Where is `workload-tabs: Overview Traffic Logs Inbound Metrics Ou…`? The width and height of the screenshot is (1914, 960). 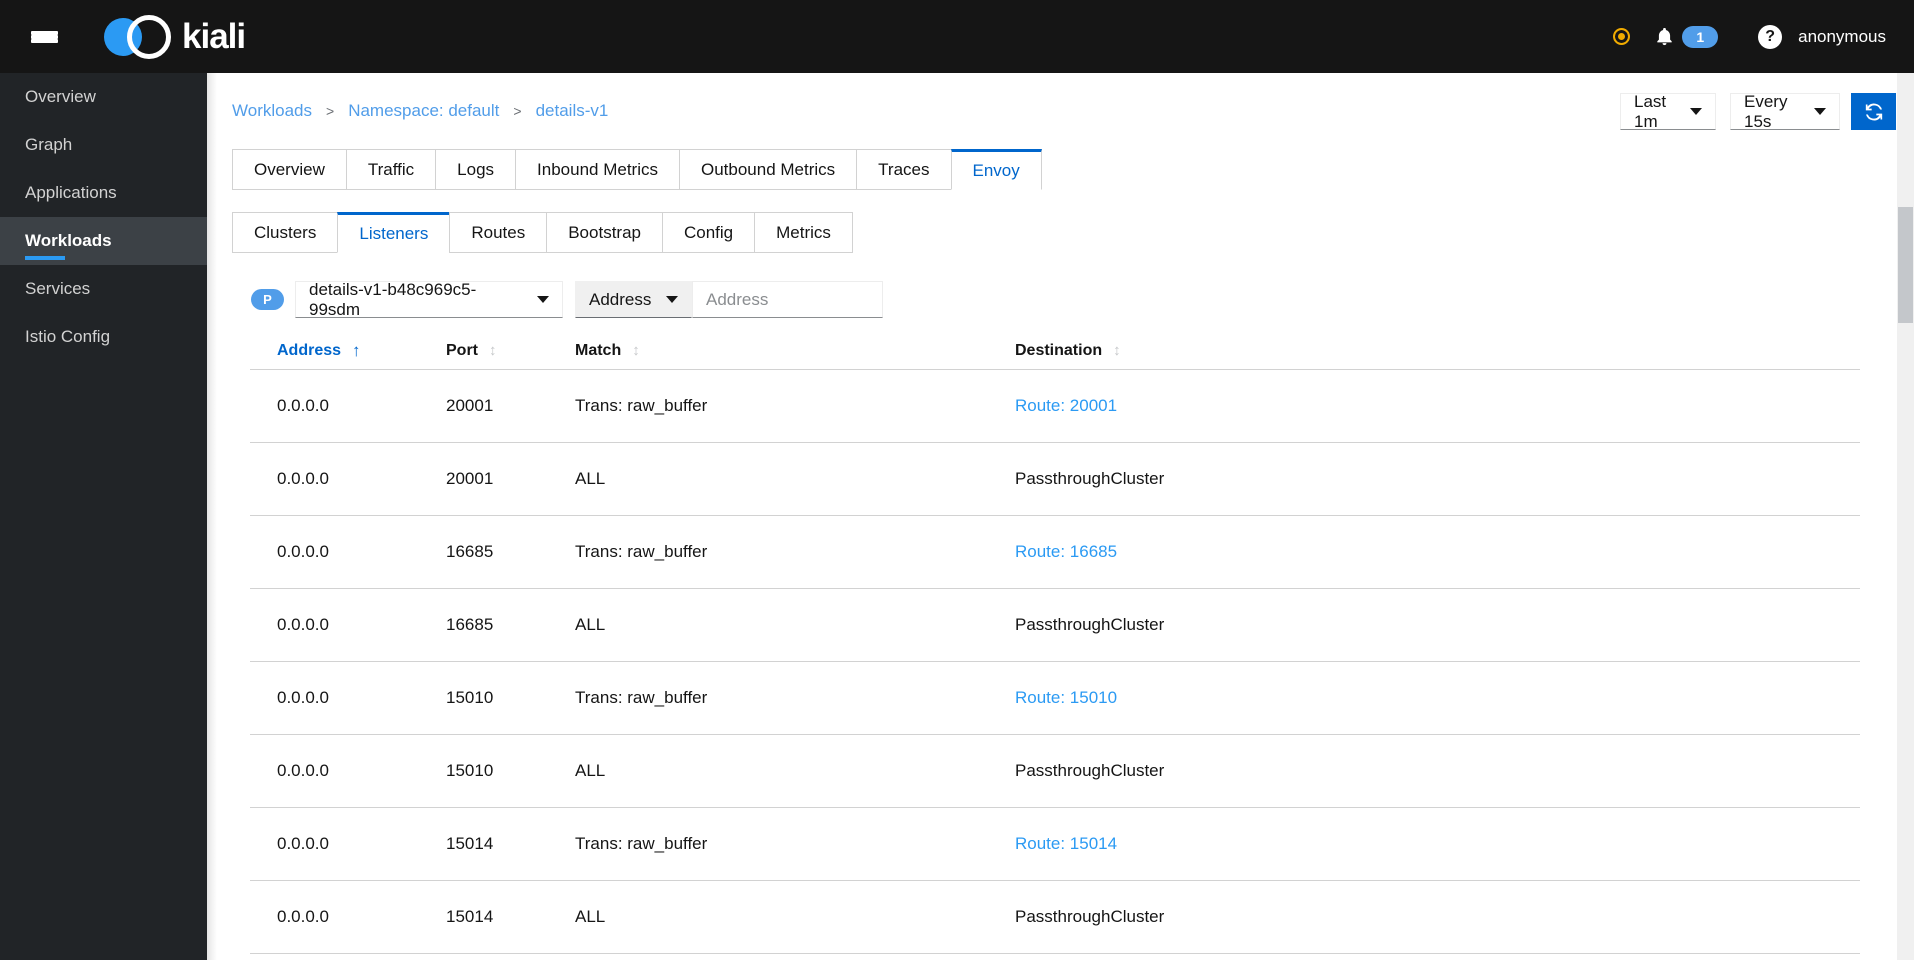
workload-tabs: Overview Traffic Logs Inbound Metrics Ou… is located at coordinates (637, 169).